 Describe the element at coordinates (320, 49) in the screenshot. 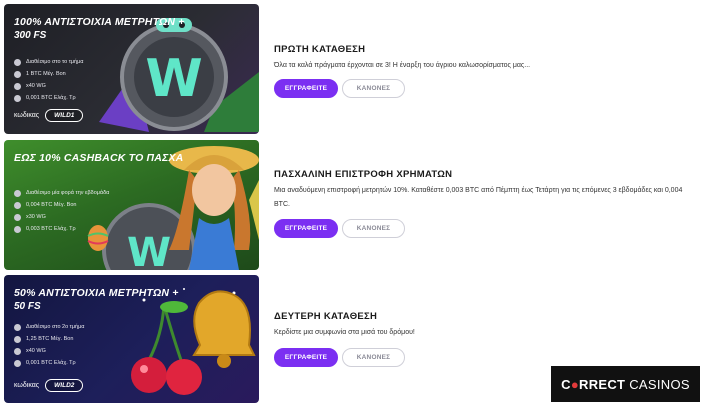

I see `promo-heading: ΠΡΩΤΗ ΚΑΤΑΘΕΣΗ` at that location.